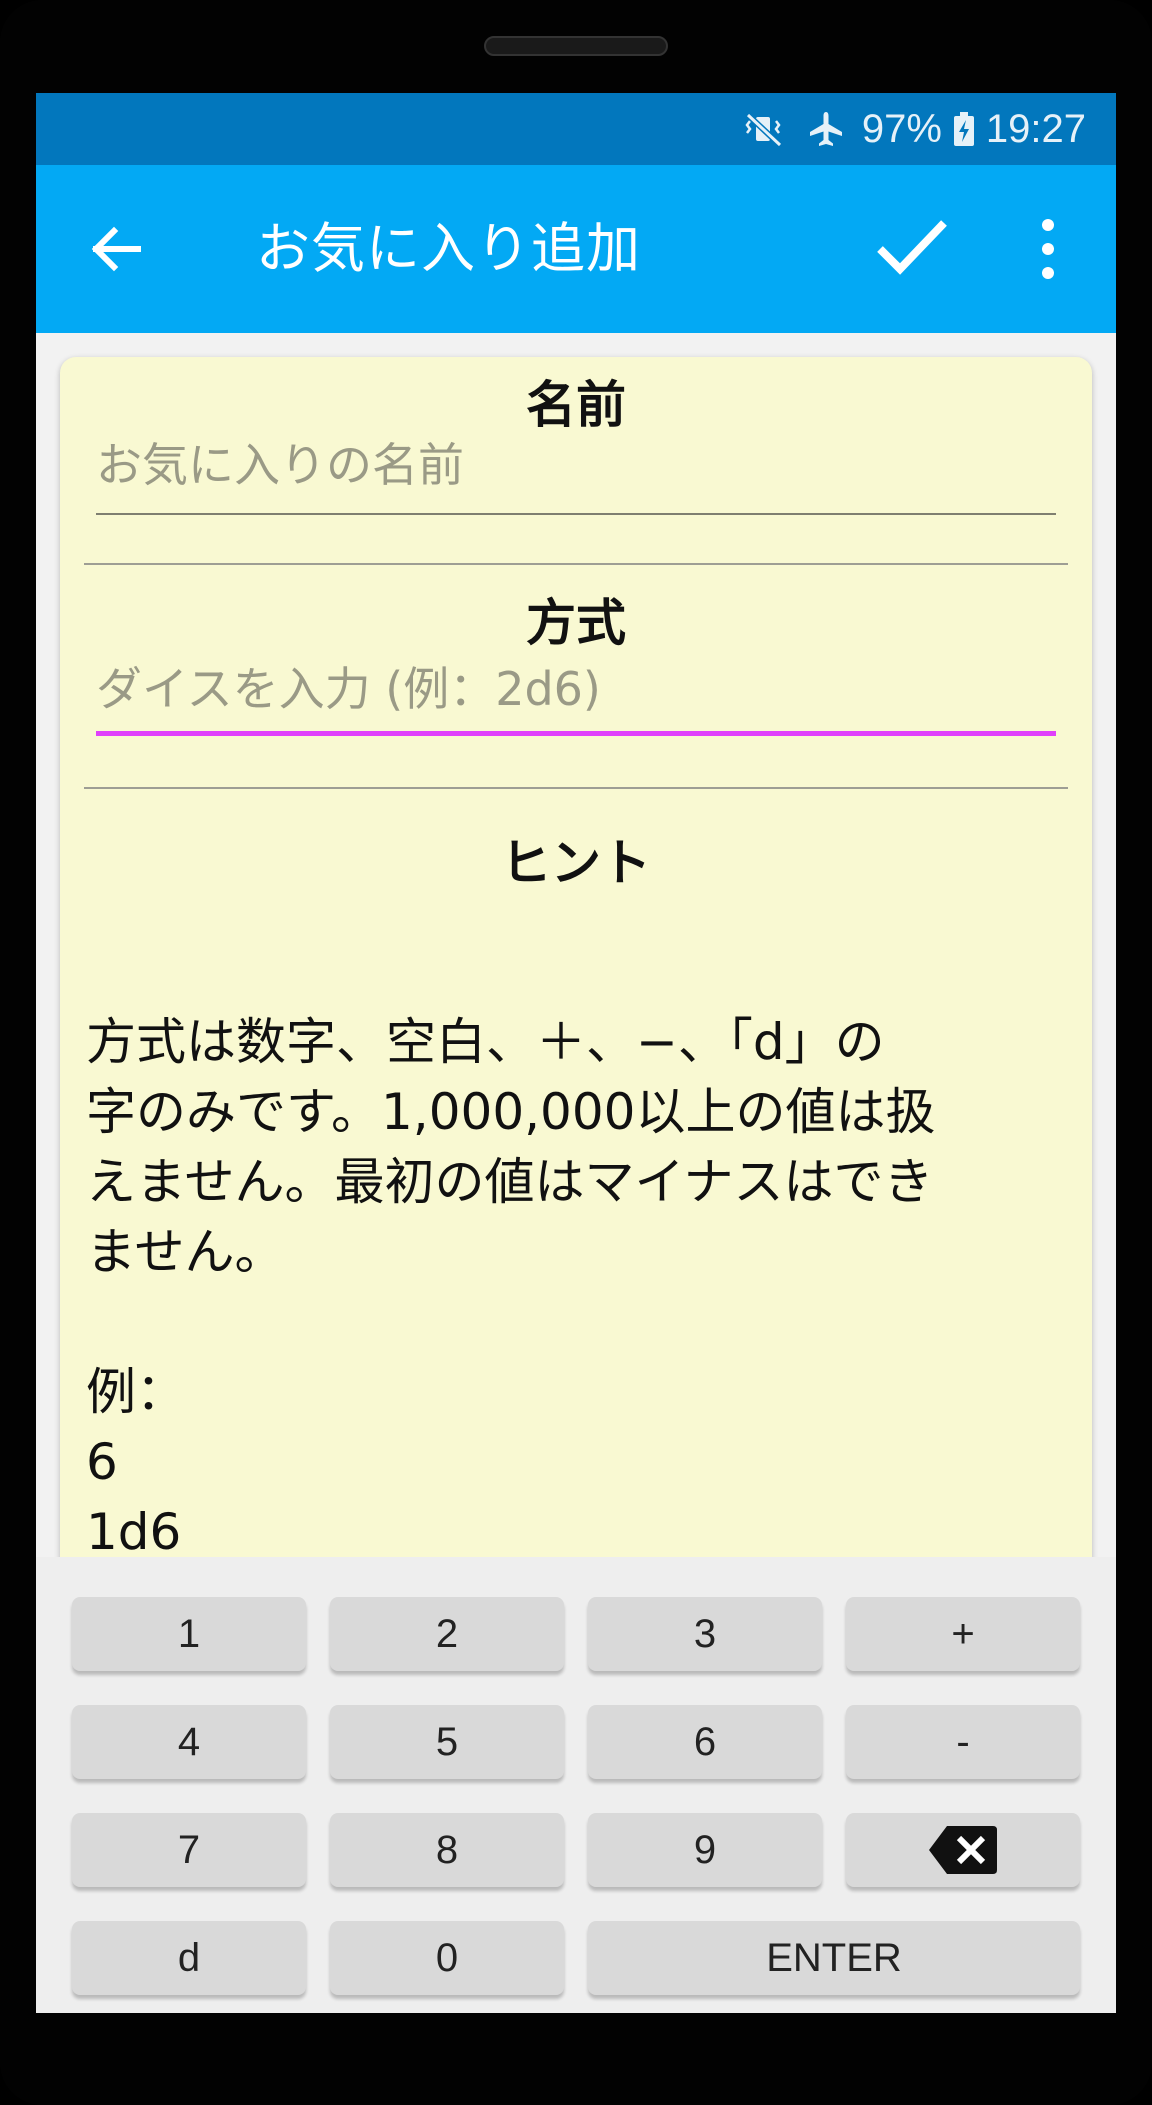  What do you see at coordinates (447, 1958) in the screenshot?
I see `key-0: 0` at bounding box center [447, 1958].